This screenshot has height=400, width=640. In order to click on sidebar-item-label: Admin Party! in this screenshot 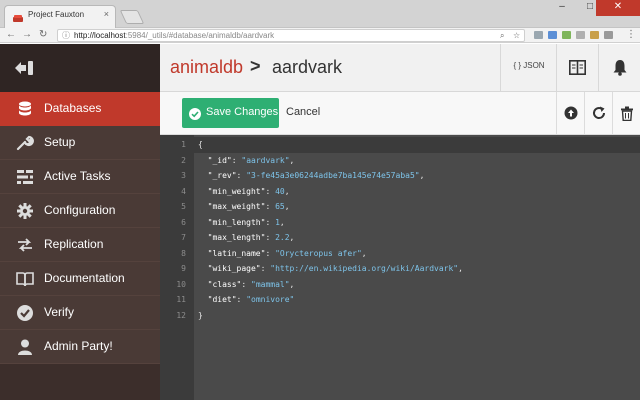, I will do `click(78, 346)`.